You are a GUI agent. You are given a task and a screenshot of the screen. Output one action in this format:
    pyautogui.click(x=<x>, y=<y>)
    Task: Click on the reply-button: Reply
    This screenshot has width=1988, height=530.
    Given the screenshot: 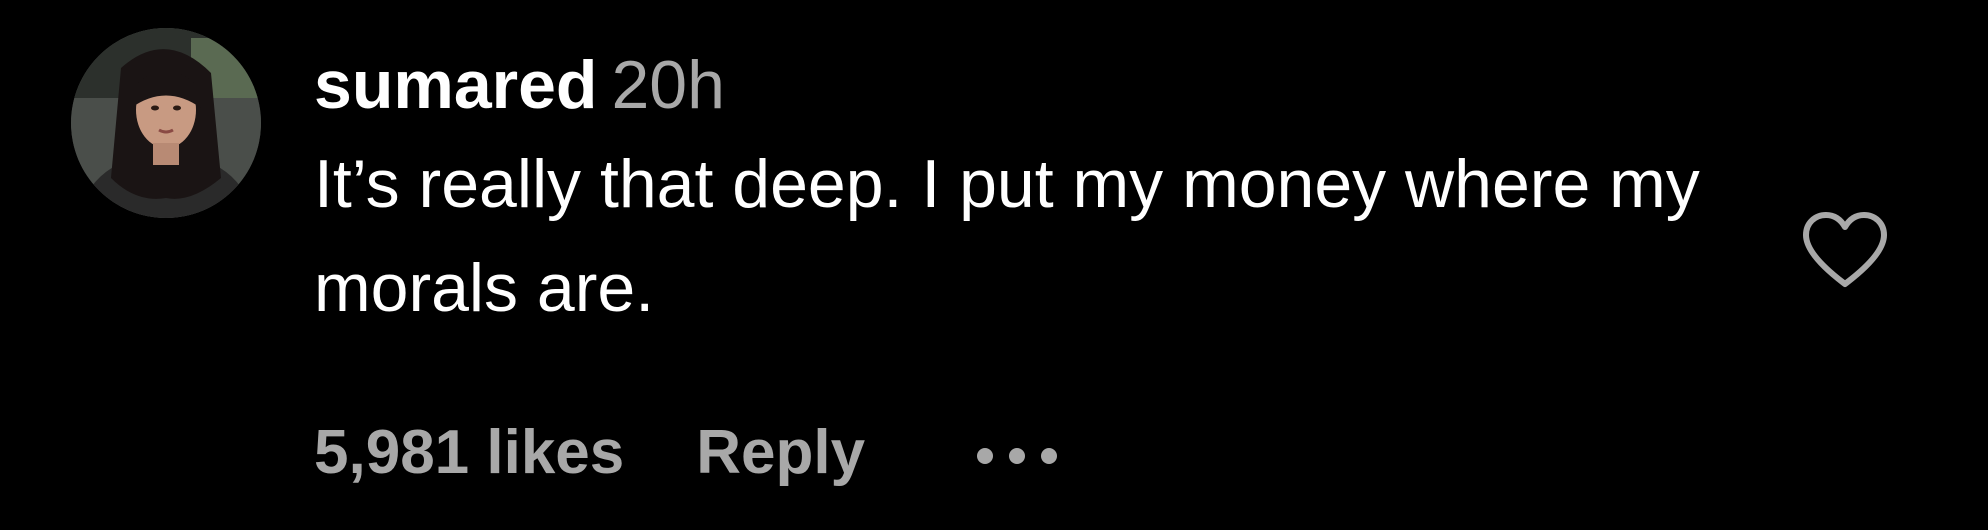 What is the action you would take?
    pyautogui.click(x=780, y=453)
    